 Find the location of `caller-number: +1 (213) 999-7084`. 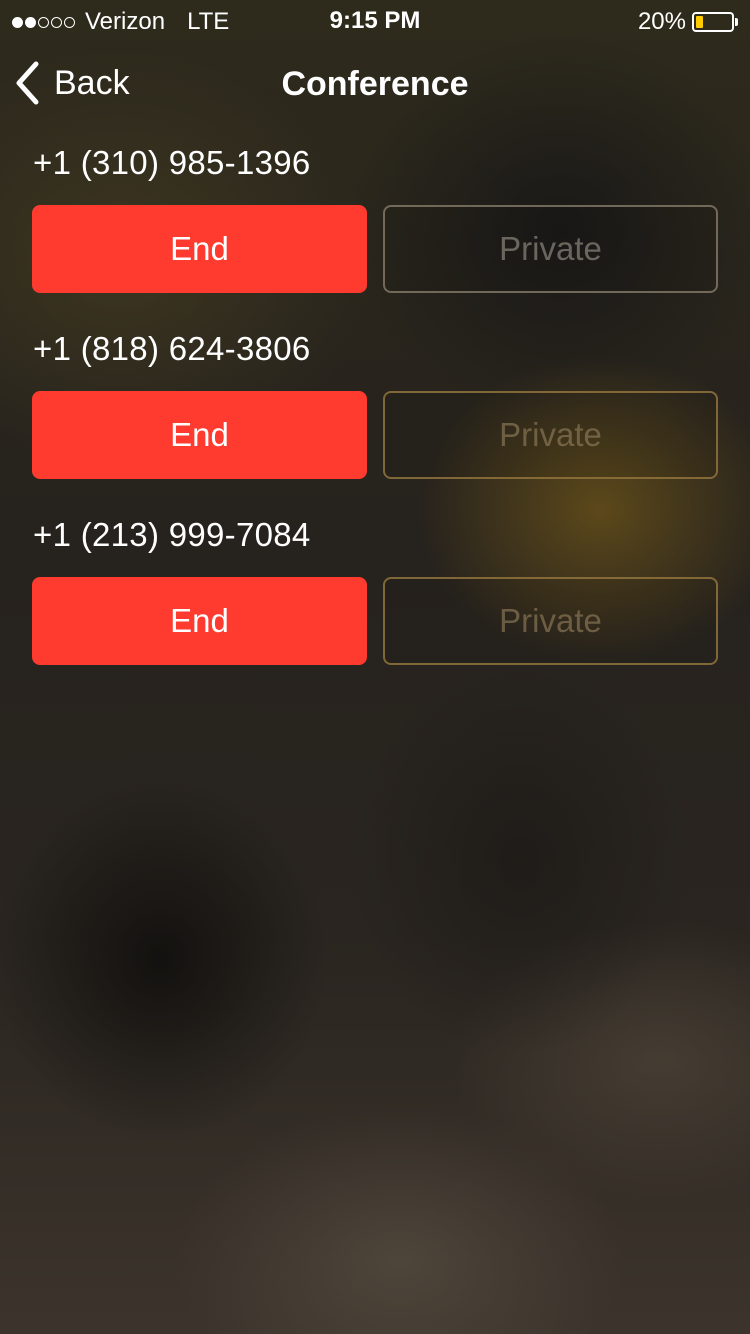

caller-number: +1 (213) 999-7084 is located at coordinates (172, 534).